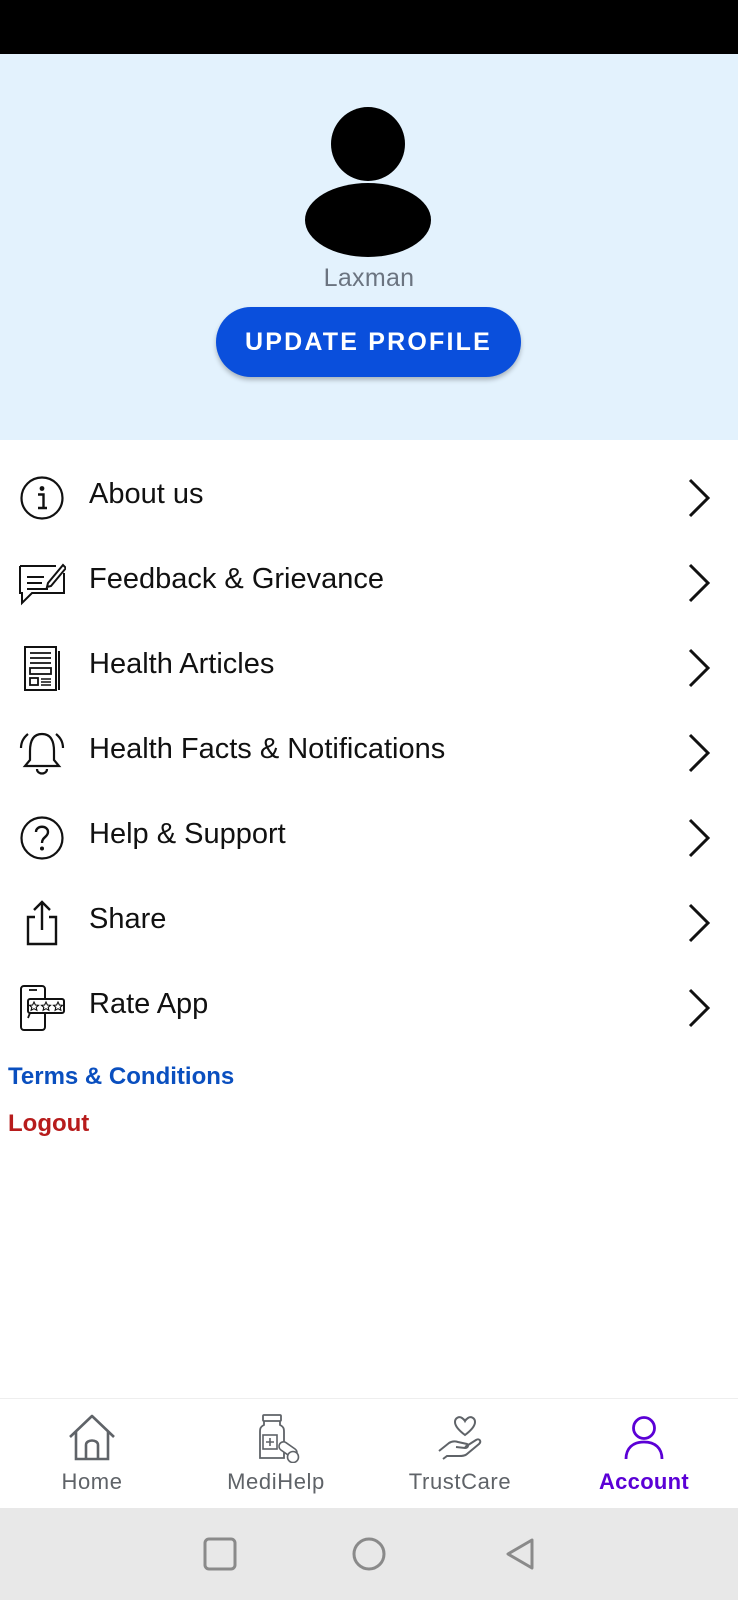 The height and width of the screenshot is (1600, 738). I want to click on menu-label: Feedback & Grievance, so click(236, 579).